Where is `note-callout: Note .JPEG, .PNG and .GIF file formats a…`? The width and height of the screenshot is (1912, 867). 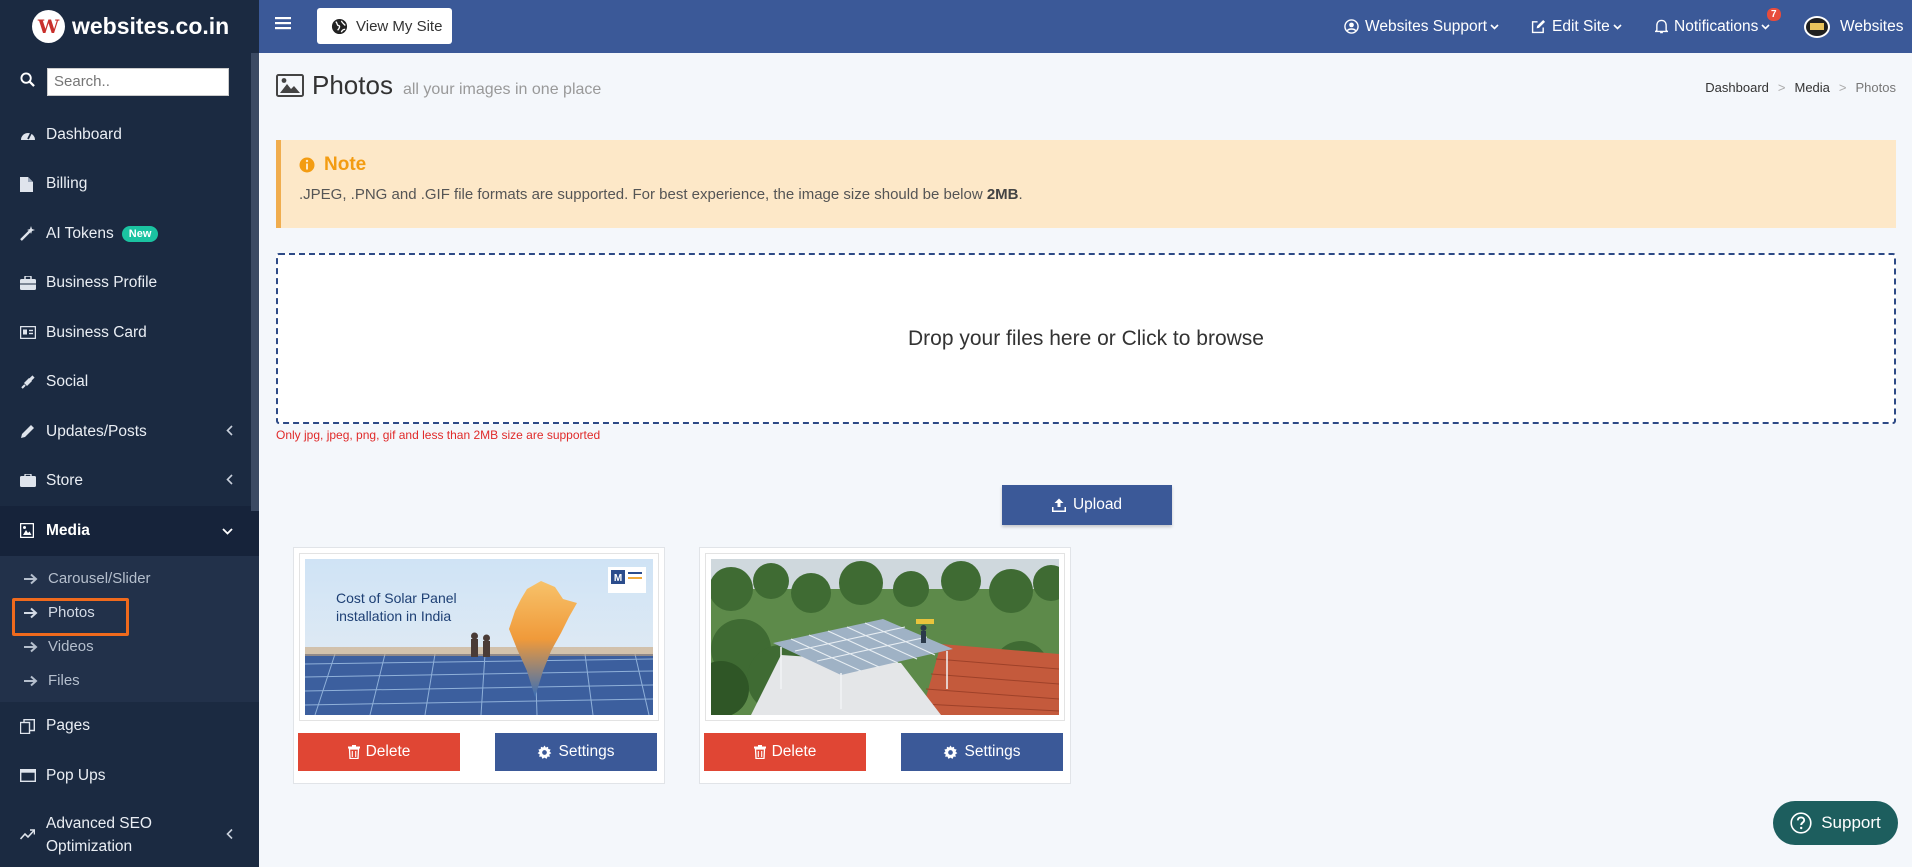
note-callout: Note .JPEG, .PNG and .GIF file formats a… is located at coordinates (1086, 184).